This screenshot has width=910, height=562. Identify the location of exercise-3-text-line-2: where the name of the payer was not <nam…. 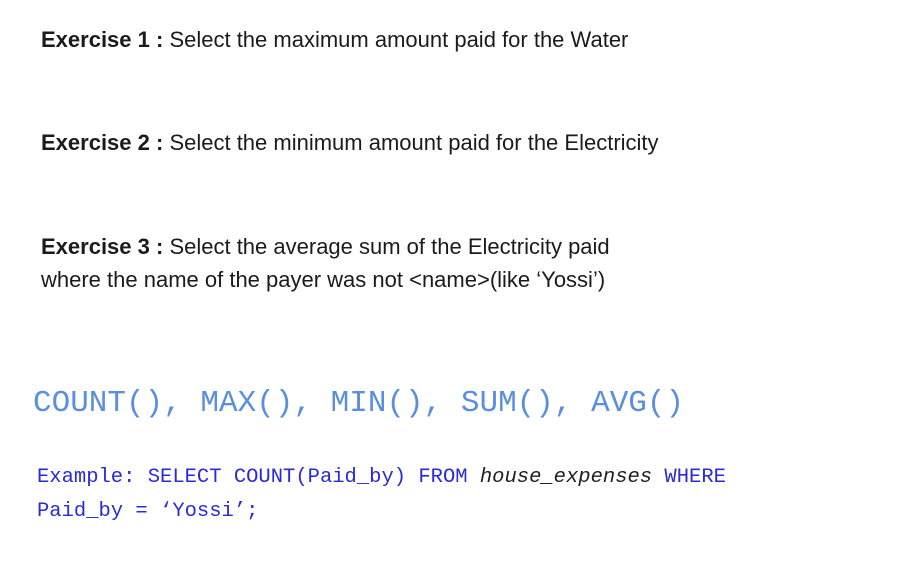
(323, 279).